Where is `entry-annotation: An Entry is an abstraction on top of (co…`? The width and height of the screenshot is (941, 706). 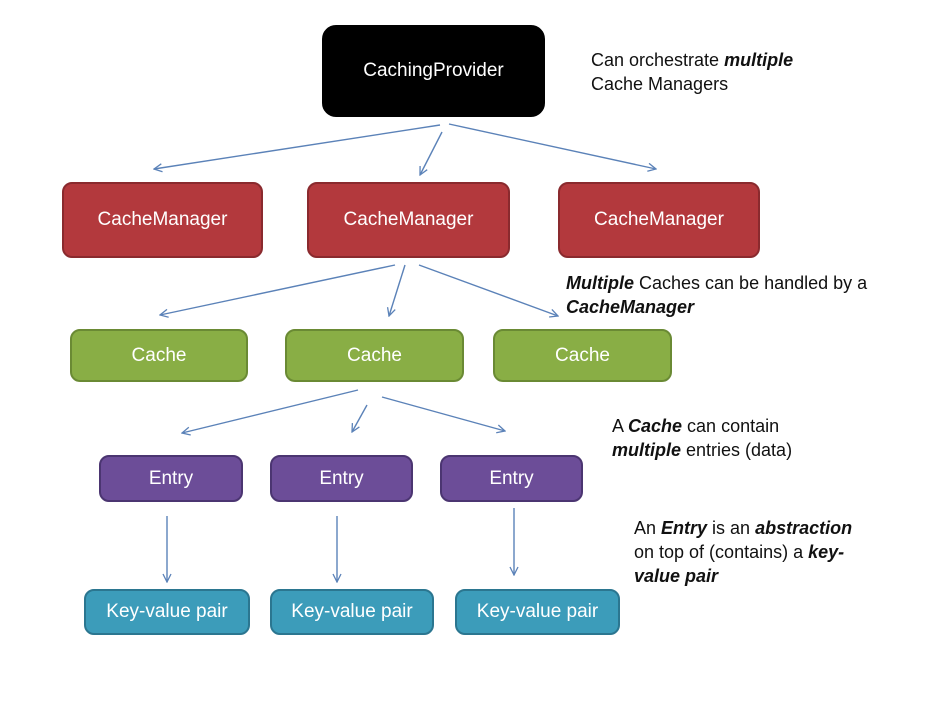
entry-annotation: An Entry is an abstraction on top of (co… is located at coordinates (743, 552).